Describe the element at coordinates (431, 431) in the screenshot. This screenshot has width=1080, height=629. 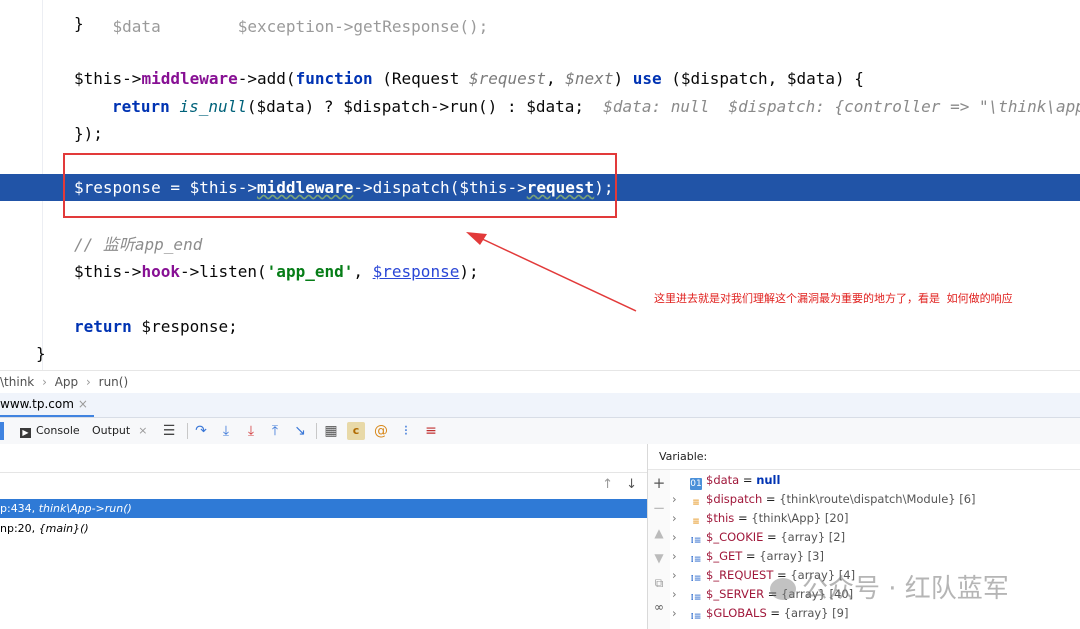
I see `add-list-icon: ≡` at that location.